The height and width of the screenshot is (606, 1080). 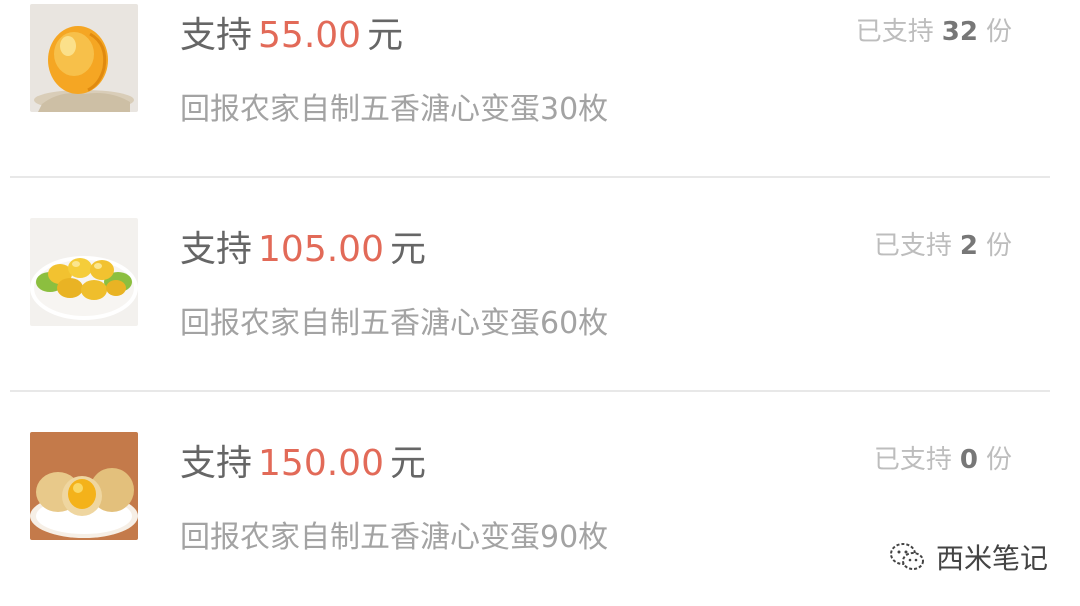 I want to click on backers-count: 已支持 32 份, so click(x=934, y=32).